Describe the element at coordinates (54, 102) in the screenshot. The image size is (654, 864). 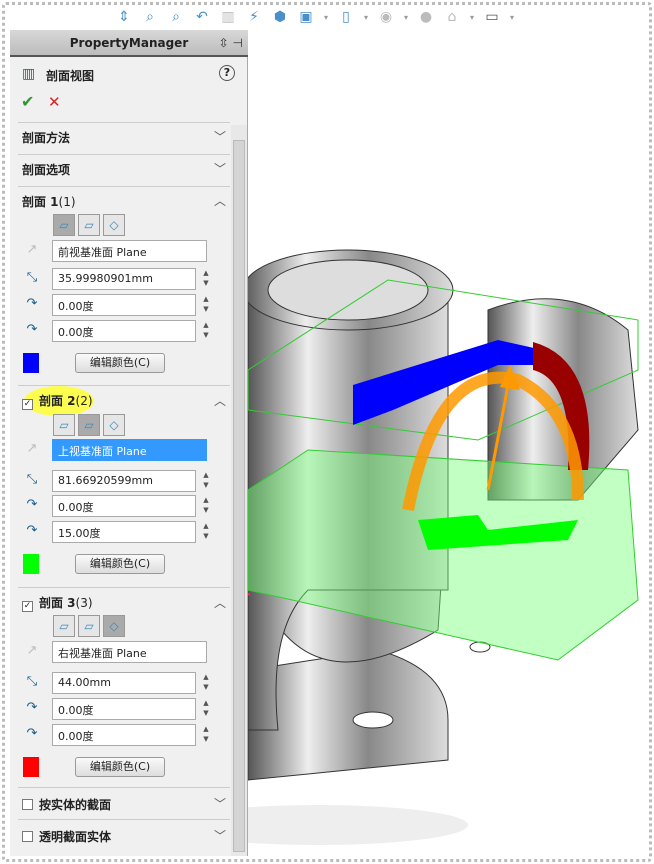
I see `cancel-button: ✕` at that location.